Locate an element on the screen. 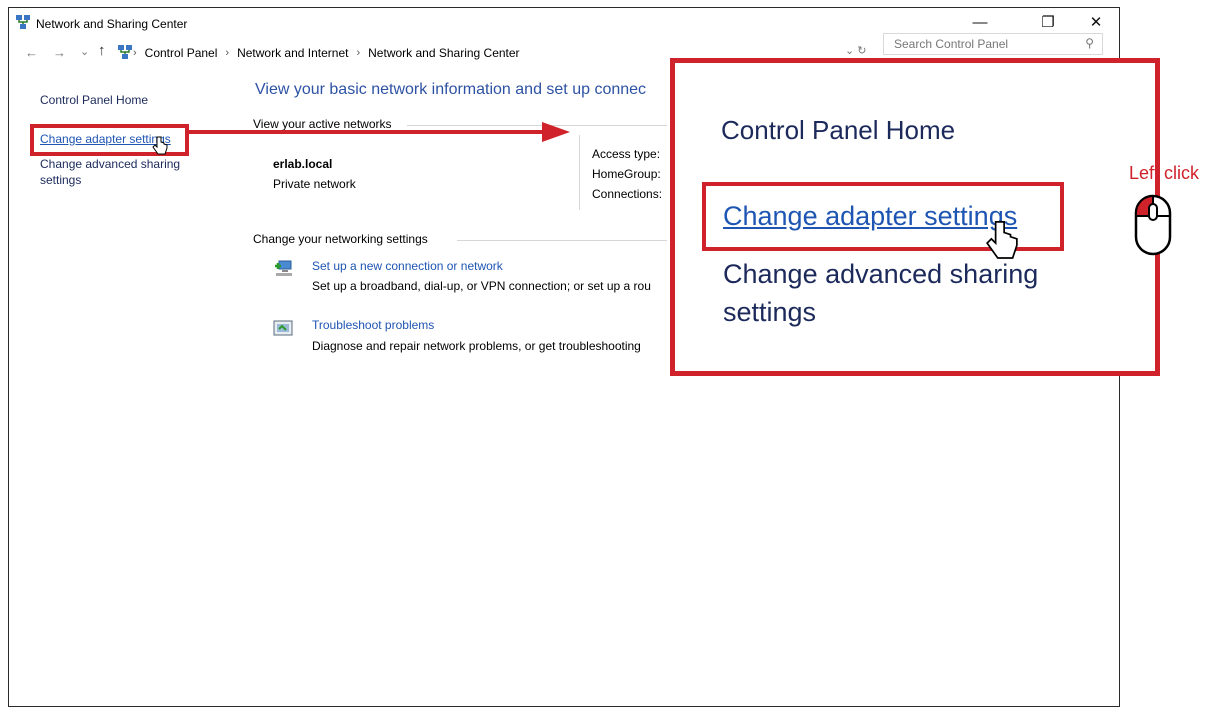  connections-label: Connections: is located at coordinates (627, 194).